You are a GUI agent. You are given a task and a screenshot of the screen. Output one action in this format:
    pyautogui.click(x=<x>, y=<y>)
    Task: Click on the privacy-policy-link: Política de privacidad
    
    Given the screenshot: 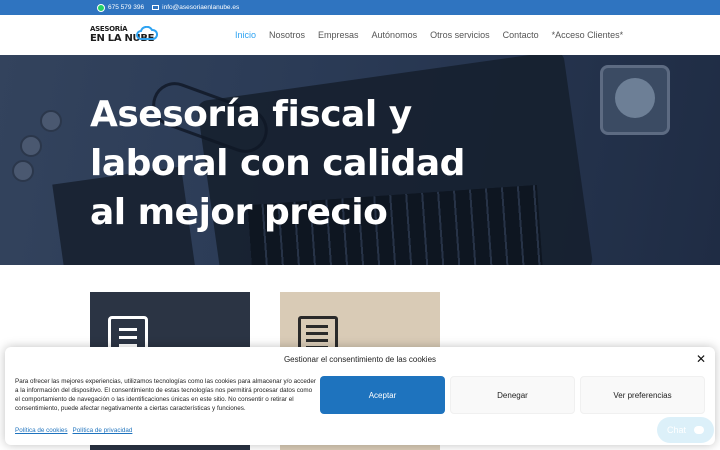 What is the action you would take?
    pyautogui.click(x=103, y=430)
    